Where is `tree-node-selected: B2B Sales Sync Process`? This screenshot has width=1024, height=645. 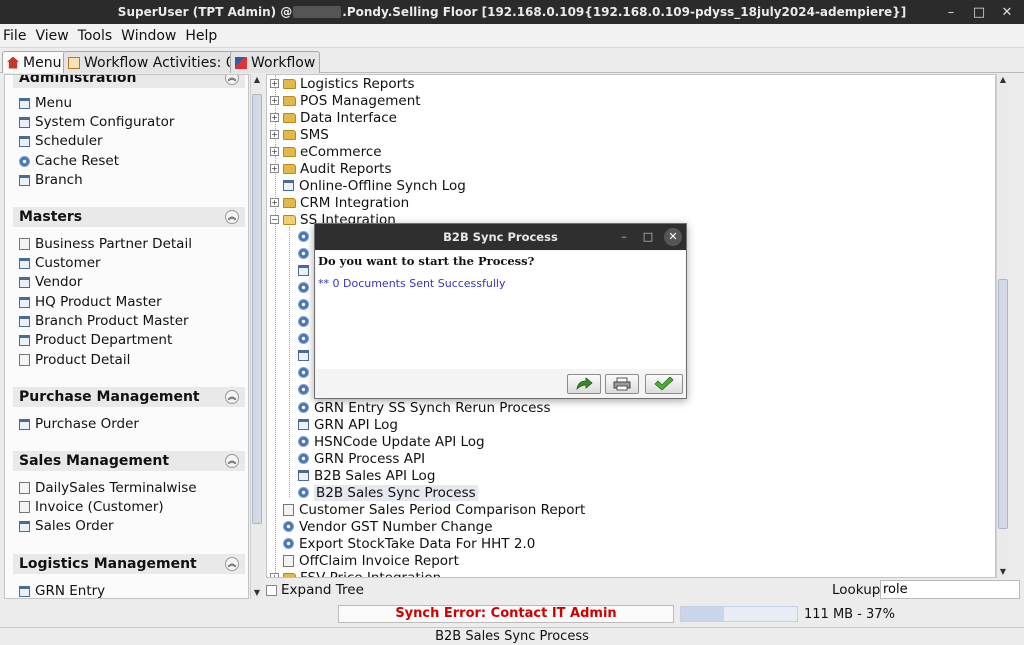 tree-node-selected: B2B Sales Sync Process is located at coordinates (388, 492).